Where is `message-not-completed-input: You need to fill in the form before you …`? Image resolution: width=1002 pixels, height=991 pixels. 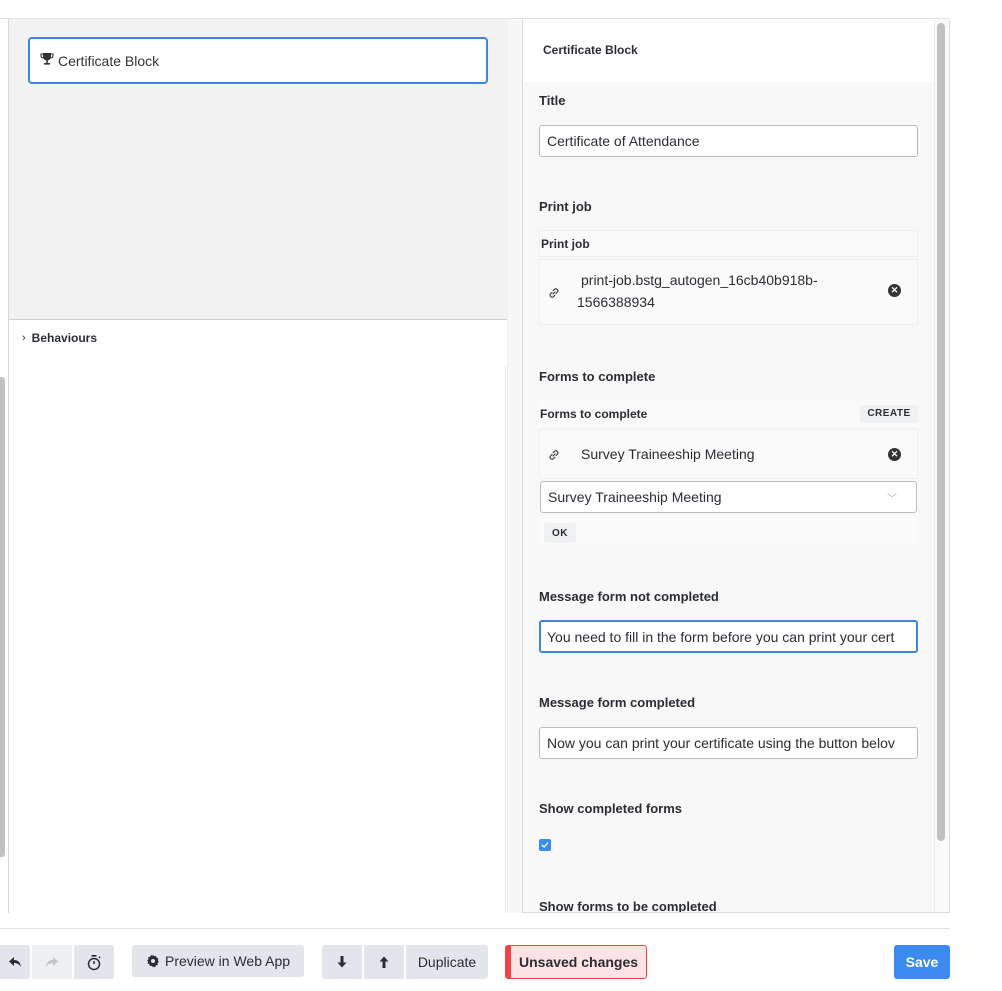
message-not-completed-input: You need to fill in the form before you … is located at coordinates (728, 636).